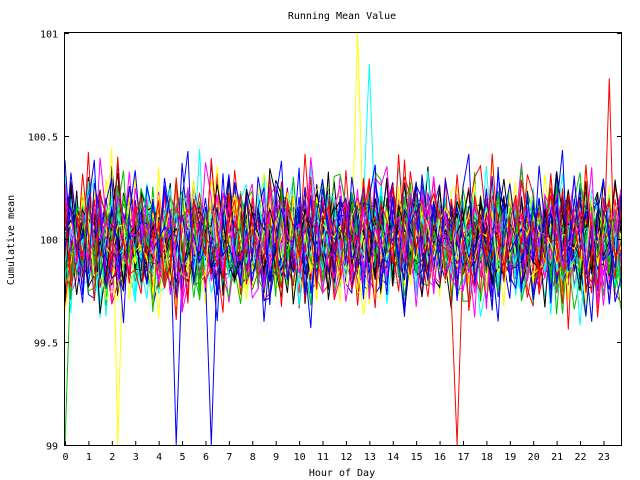 This screenshot has width=640, height=480. What do you see at coordinates (581, 457) in the screenshot?
I see `x-tick-label: 22` at bounding box center [581, 457].